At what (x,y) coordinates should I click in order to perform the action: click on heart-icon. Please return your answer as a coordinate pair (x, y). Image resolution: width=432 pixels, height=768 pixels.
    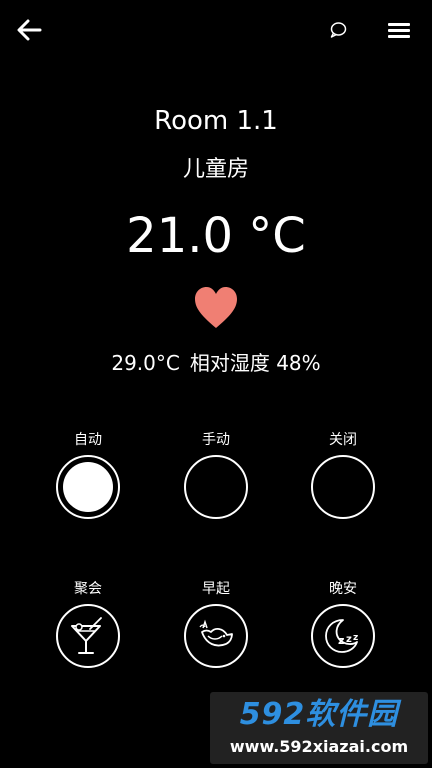
    Looking at the image, I should click on (216, 307).